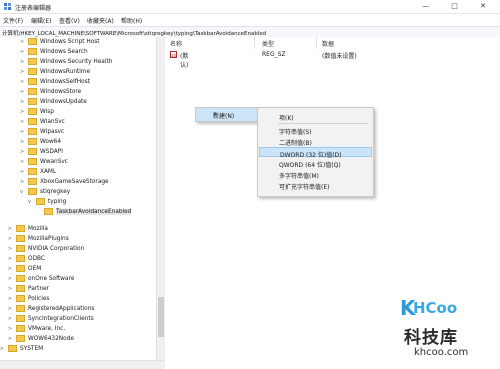 This screenshot has height=369, width=500. I want to click on menu-item-multi-string: 多字符串值(M), so click(315, 174).